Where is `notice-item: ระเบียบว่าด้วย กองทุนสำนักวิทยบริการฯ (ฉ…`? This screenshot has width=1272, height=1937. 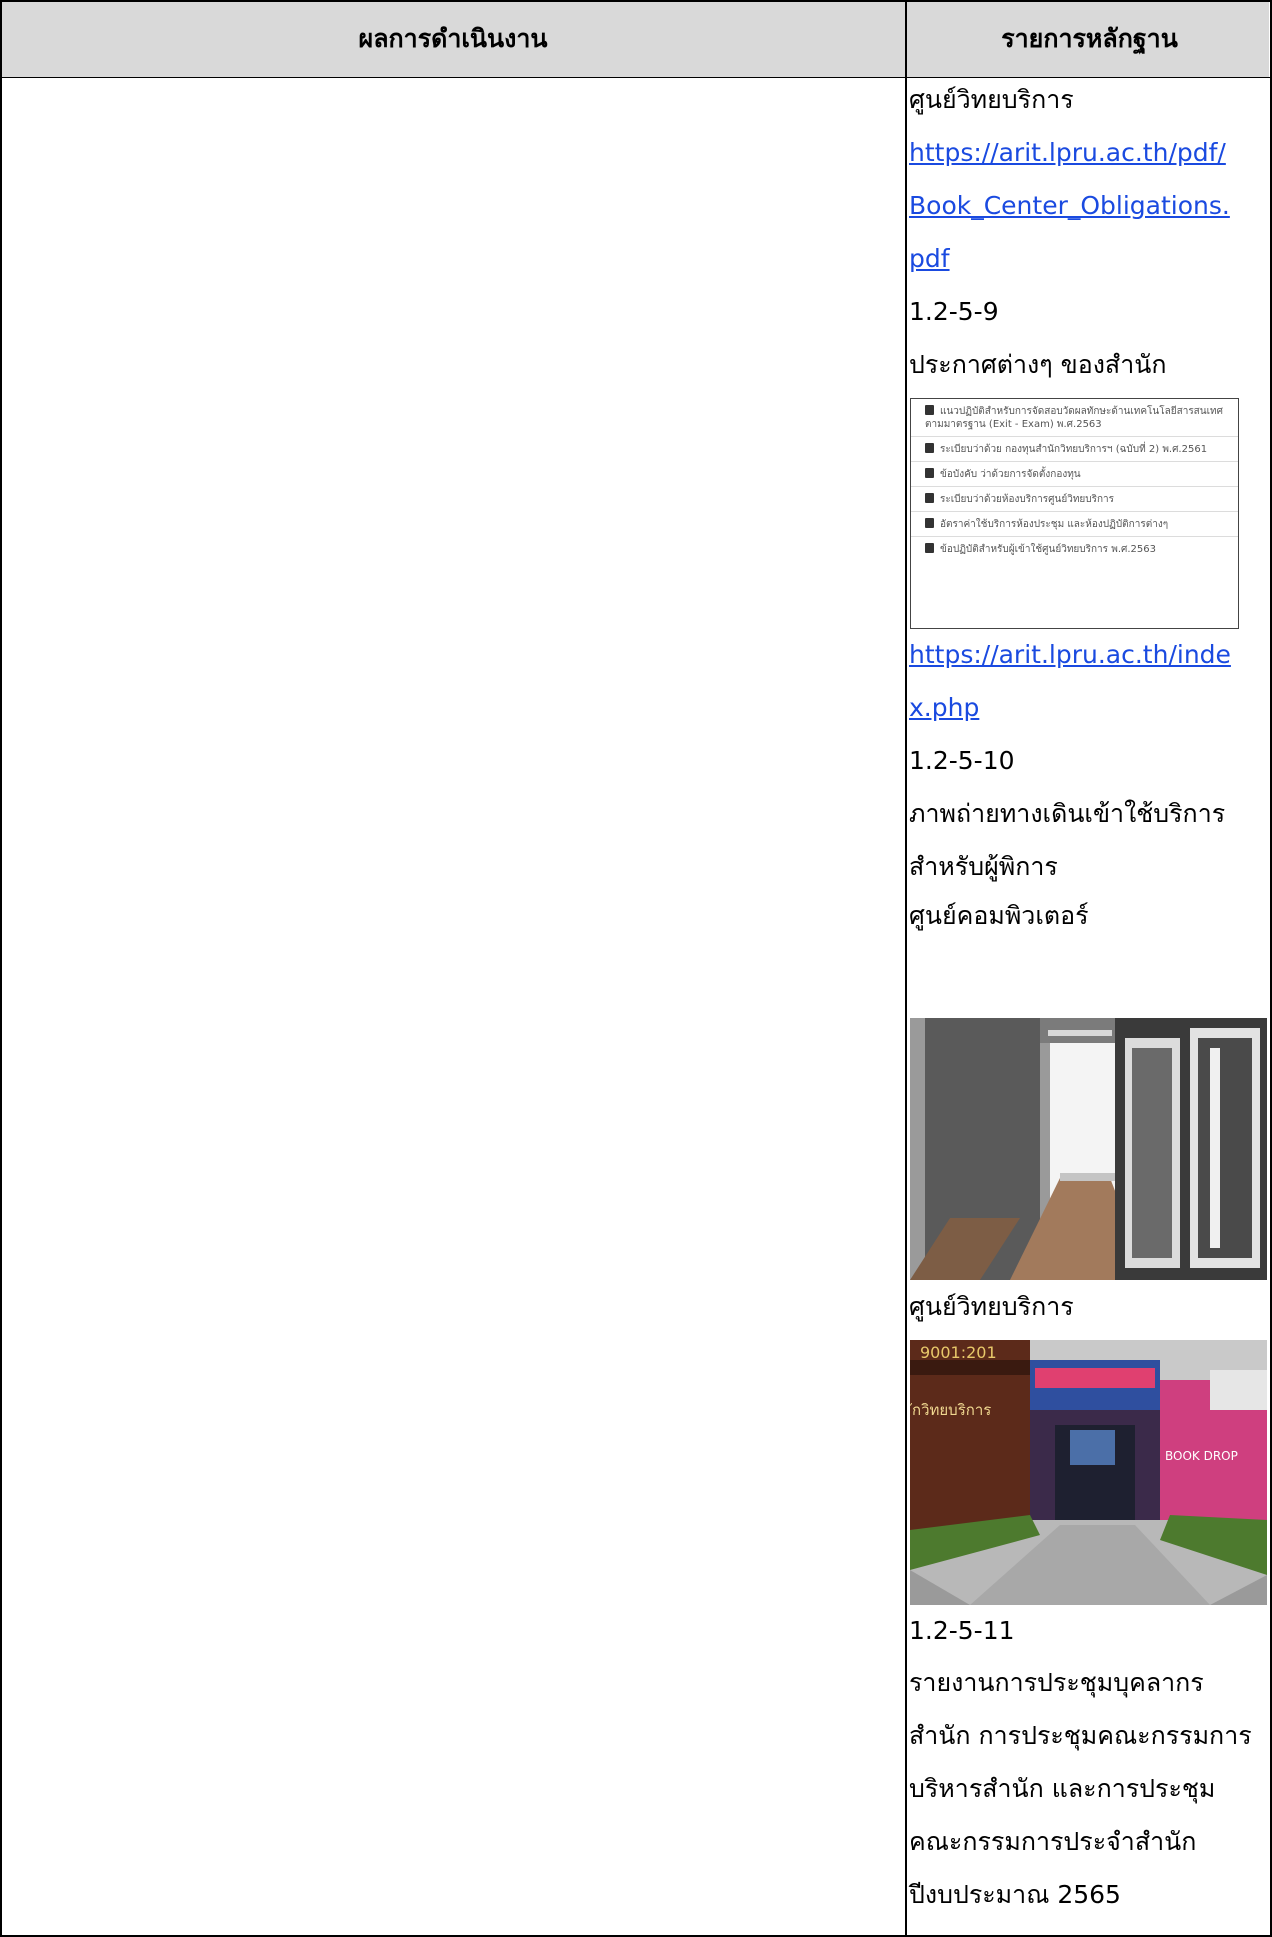
notice-item: ระเบียบว่าด้วย กองทุนสำนักวิทยบริการฯ (ฉ… is located at coordinates (1074, 449).